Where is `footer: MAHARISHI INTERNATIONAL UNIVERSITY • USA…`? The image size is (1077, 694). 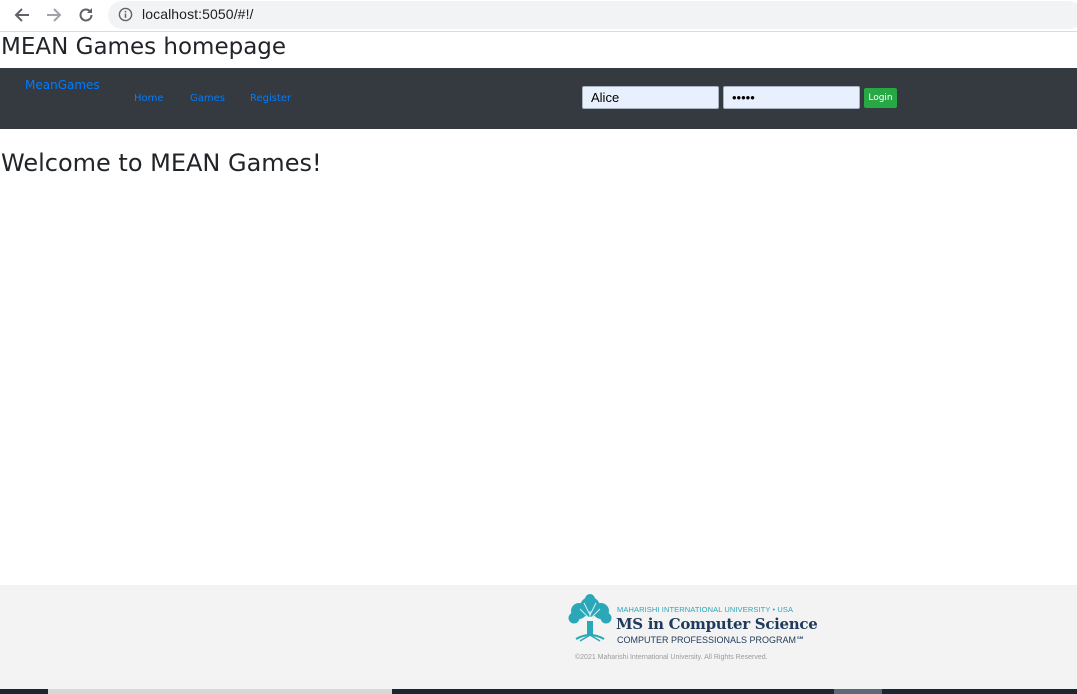 footer: MAHARISHI INTERNATIONAL UNIVERSITY • USA… is located at coordinates (538, 637).